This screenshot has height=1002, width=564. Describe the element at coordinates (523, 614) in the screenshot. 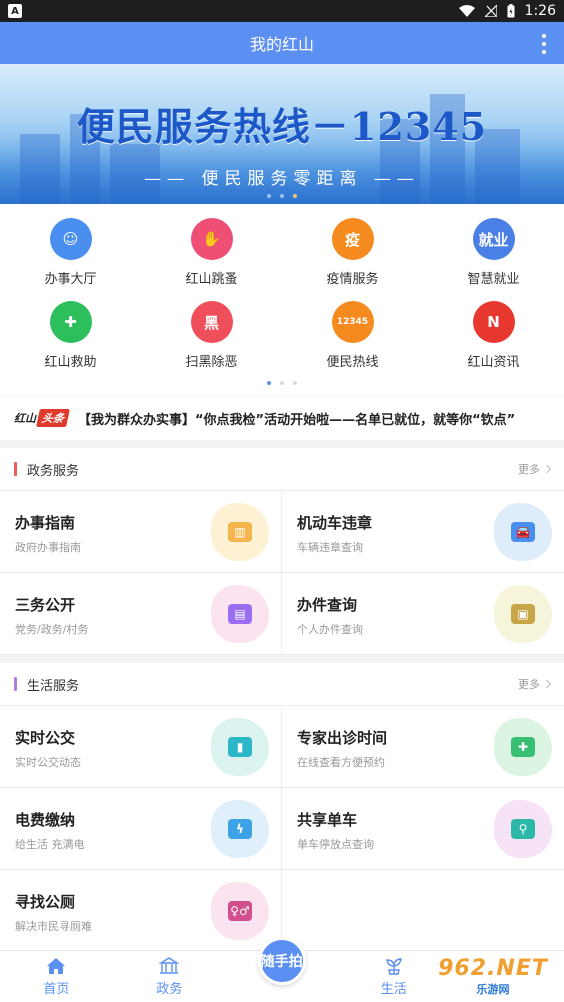

I see `case-query-icon: ▣` at that location.